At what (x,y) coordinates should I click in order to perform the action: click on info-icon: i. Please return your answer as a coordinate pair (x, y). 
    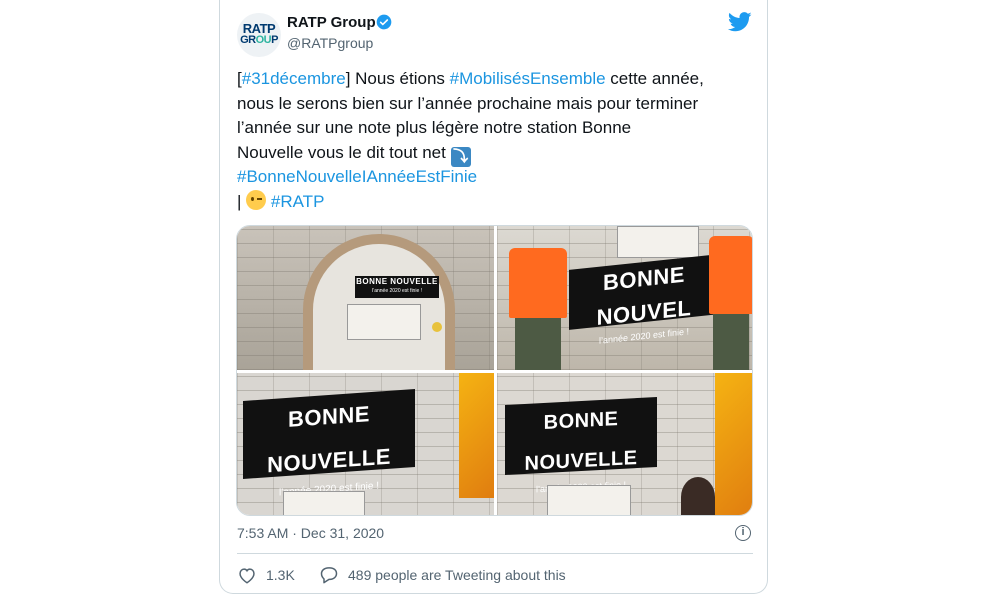
    Looking at the image, I should click on (743, 533).